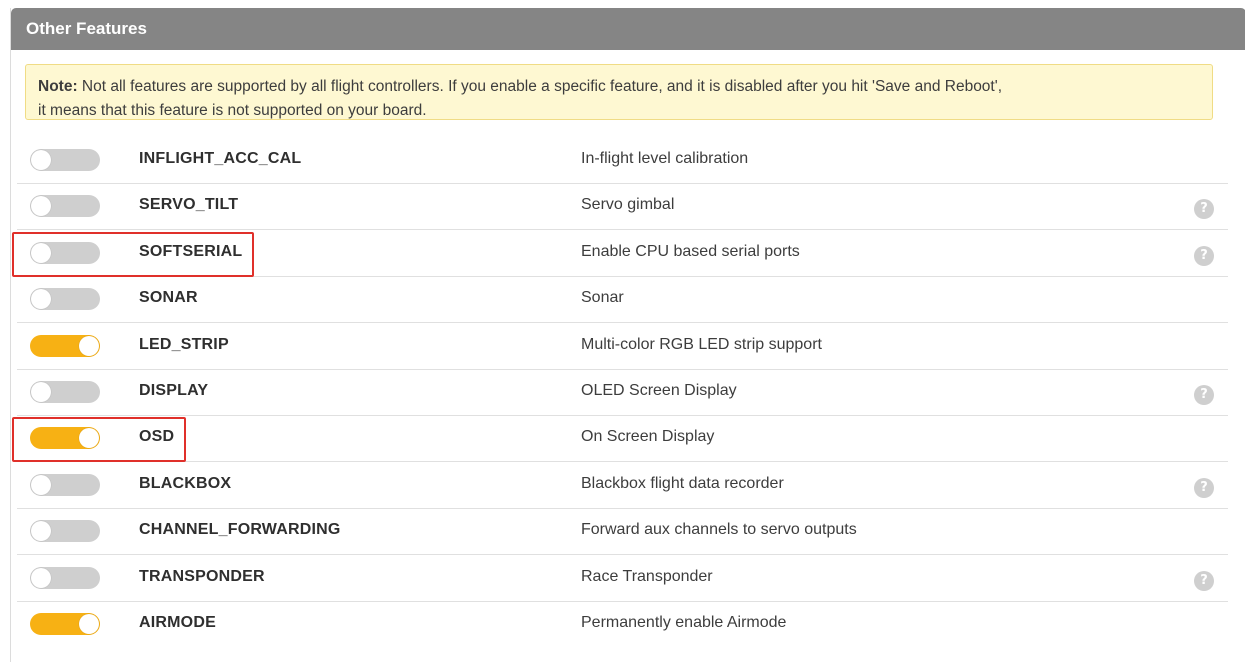 The image size is (1245, 662). I want to click on feature-row-sonar: SONAR Sonar, so click(622, 300).